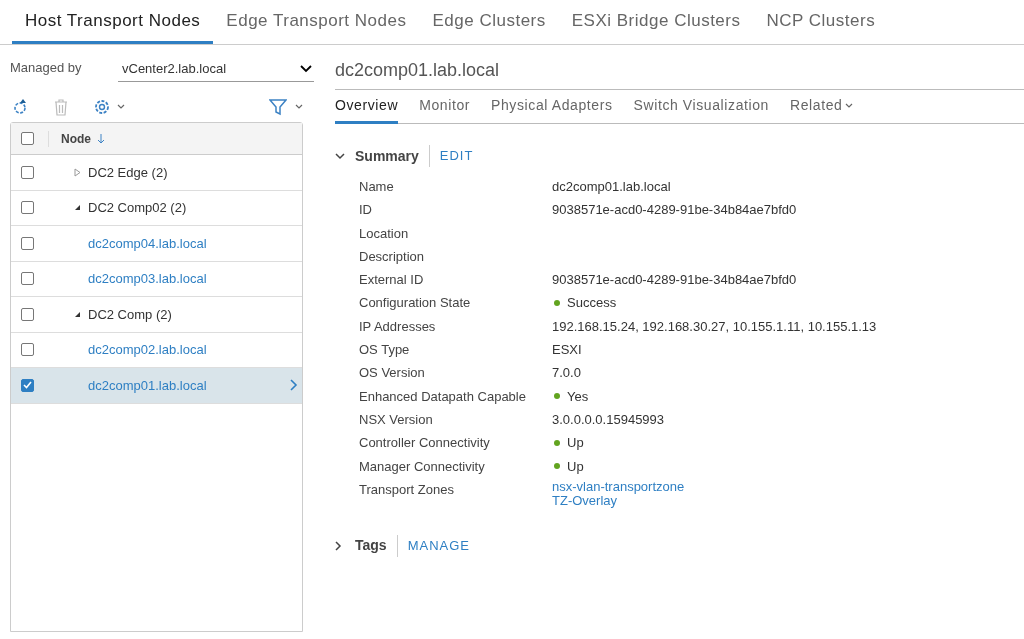  What do you see at coordinates (611, 187) in the screenshot?
I see `property-value: dc2comp01.lab.local` at bounding box center [611, 187].